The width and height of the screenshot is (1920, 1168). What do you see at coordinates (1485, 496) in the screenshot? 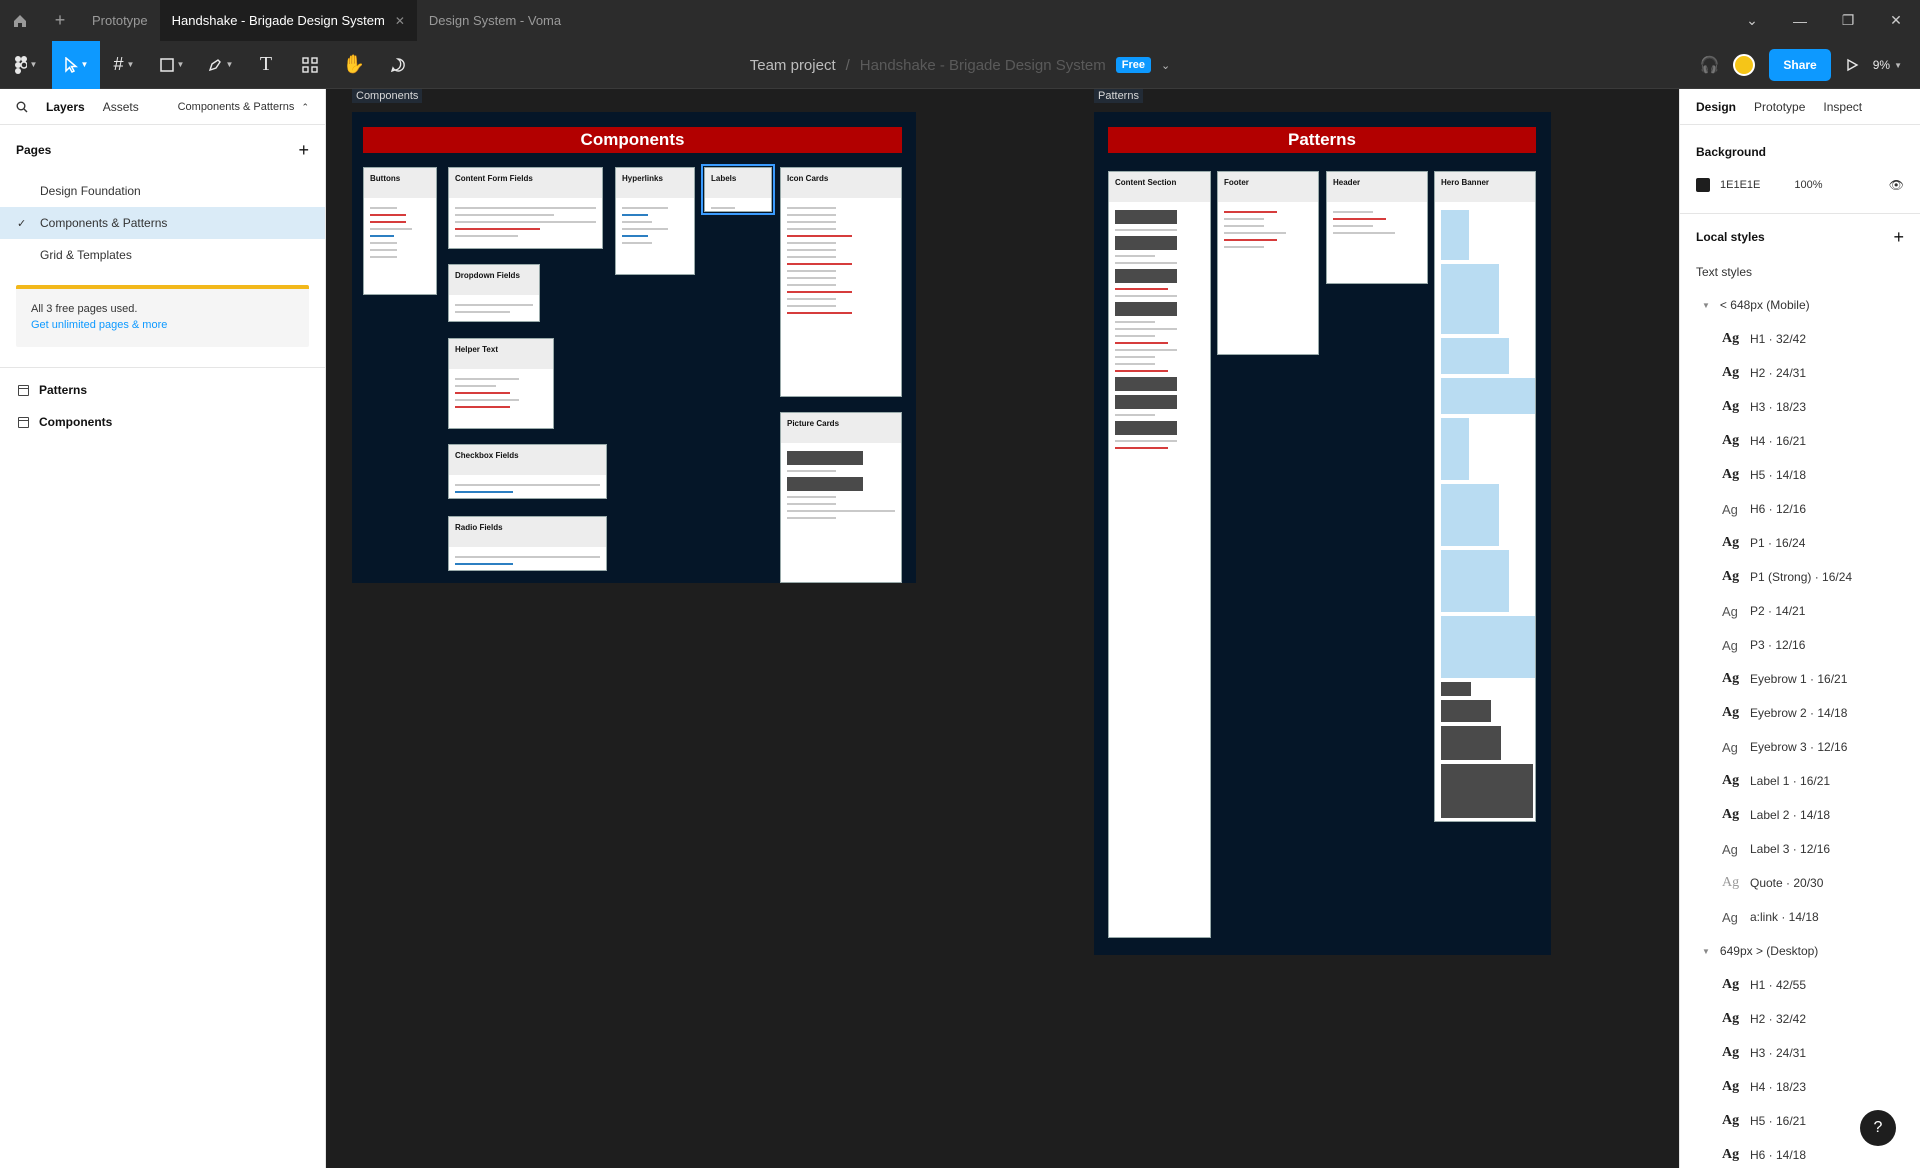
I see `pattern-card-hero-banner: Hero Banner` at bounding box center [1485, 496].